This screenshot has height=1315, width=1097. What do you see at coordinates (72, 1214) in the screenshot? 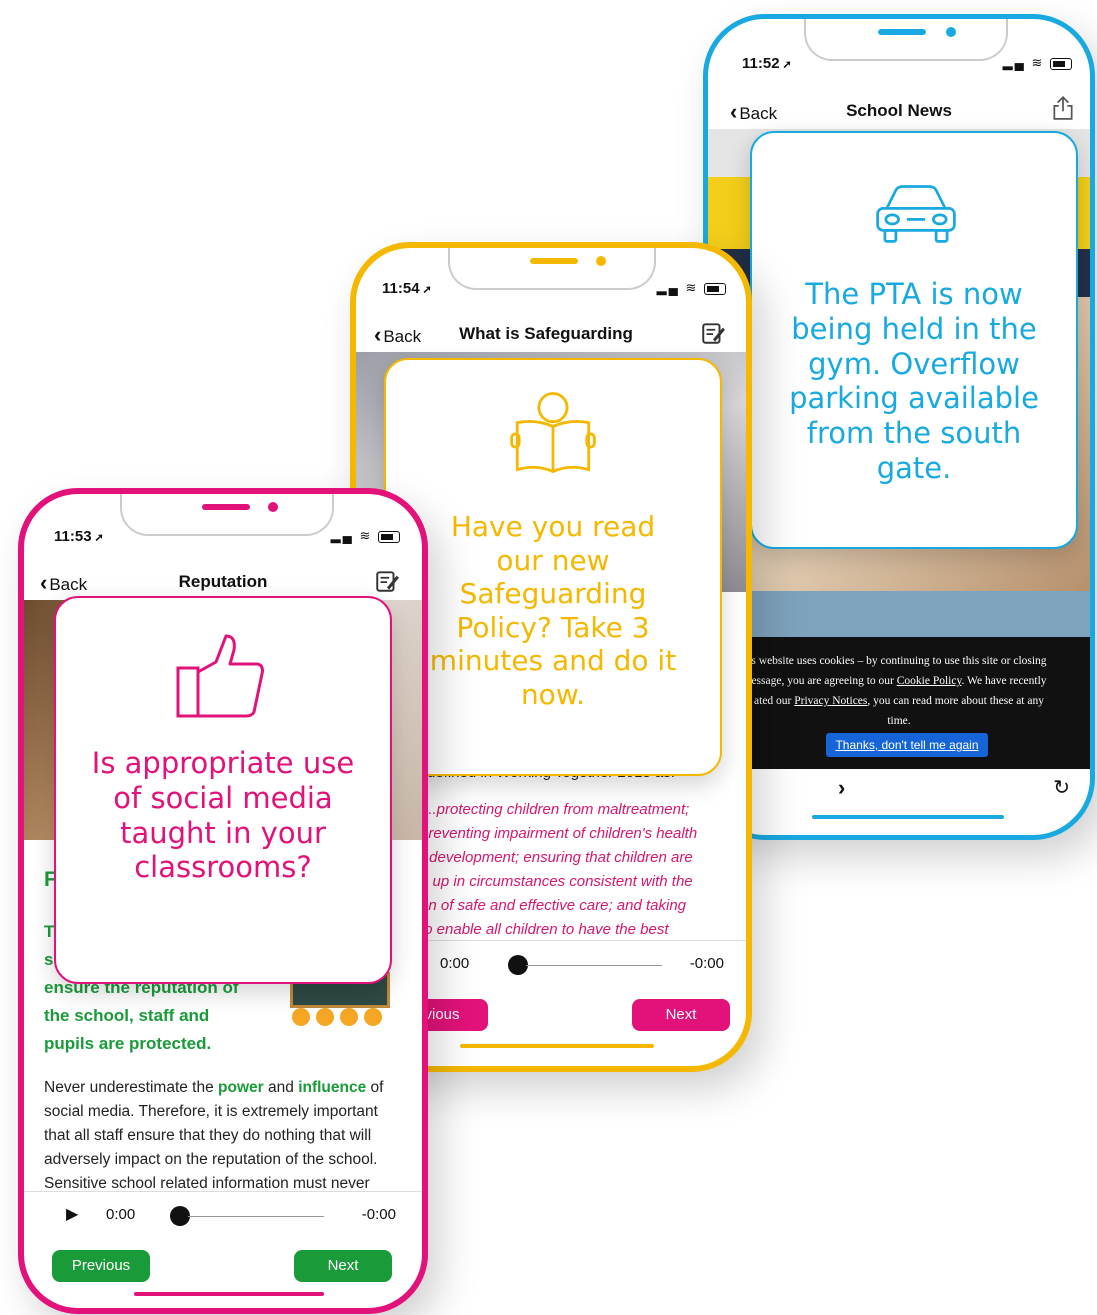
I see `play-icon: ▶` at bounding box center [72, 1214].